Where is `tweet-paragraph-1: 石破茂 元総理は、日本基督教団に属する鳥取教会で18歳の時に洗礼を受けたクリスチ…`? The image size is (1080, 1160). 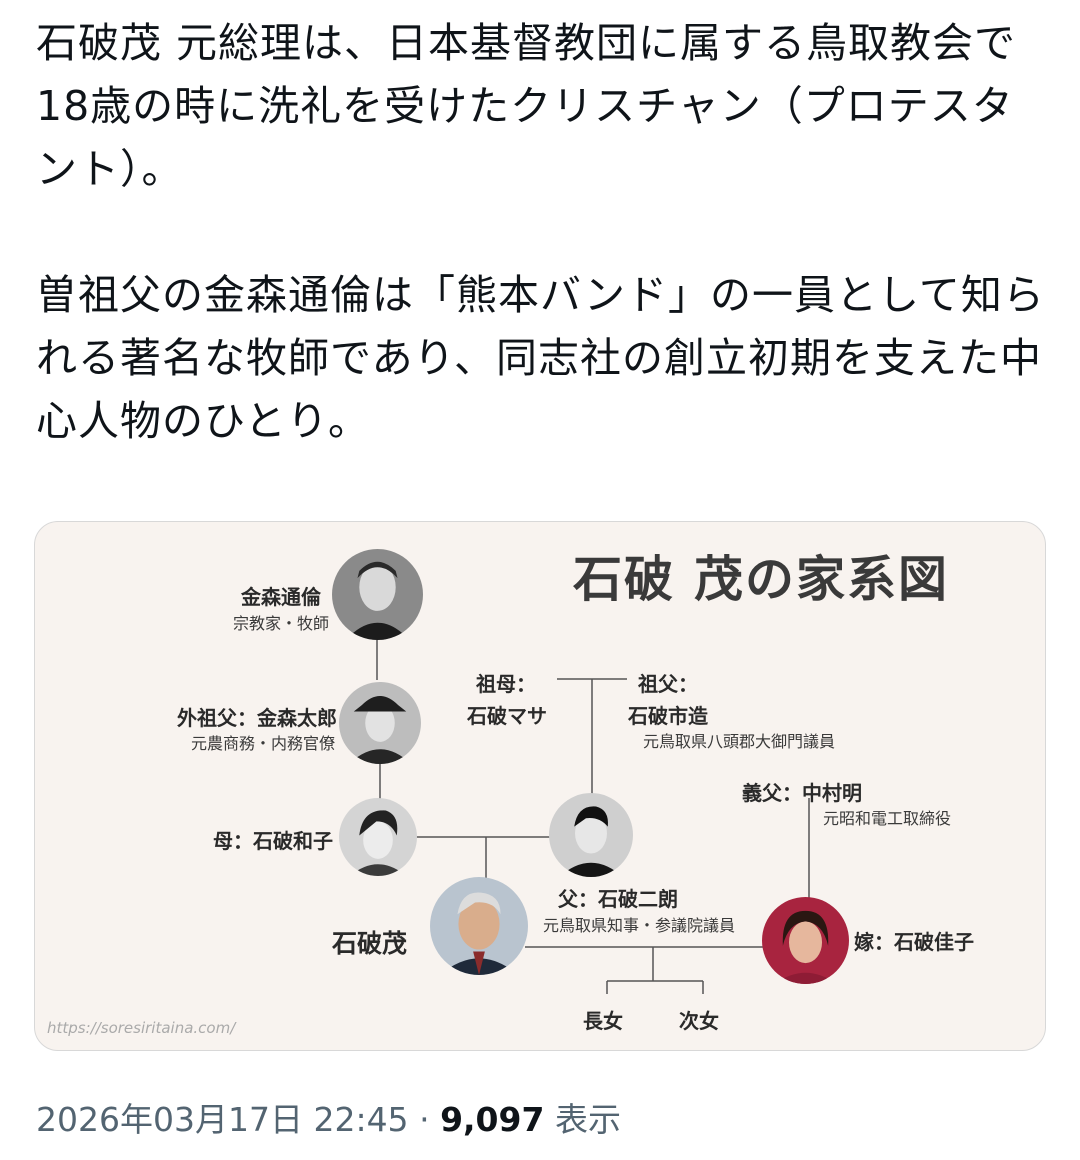
tweet-paragraph-1: 石破茂 元総理は、日本基督教団に属する鳥取教会で18歳の時に洗礼を受けたクリスチ… is located at coordinates (526, 106).